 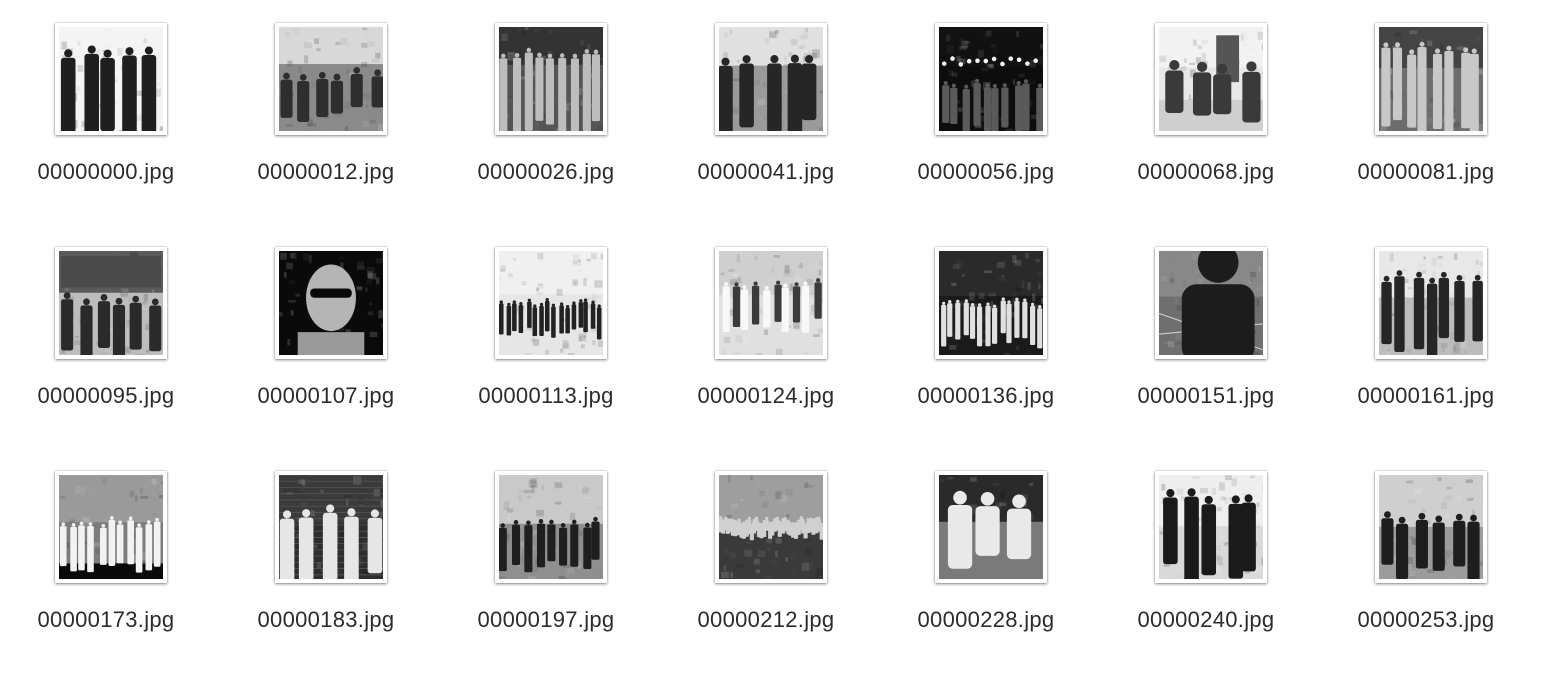 I want to click on file-item: 00000000.jpg, so click(x=110, y=123).